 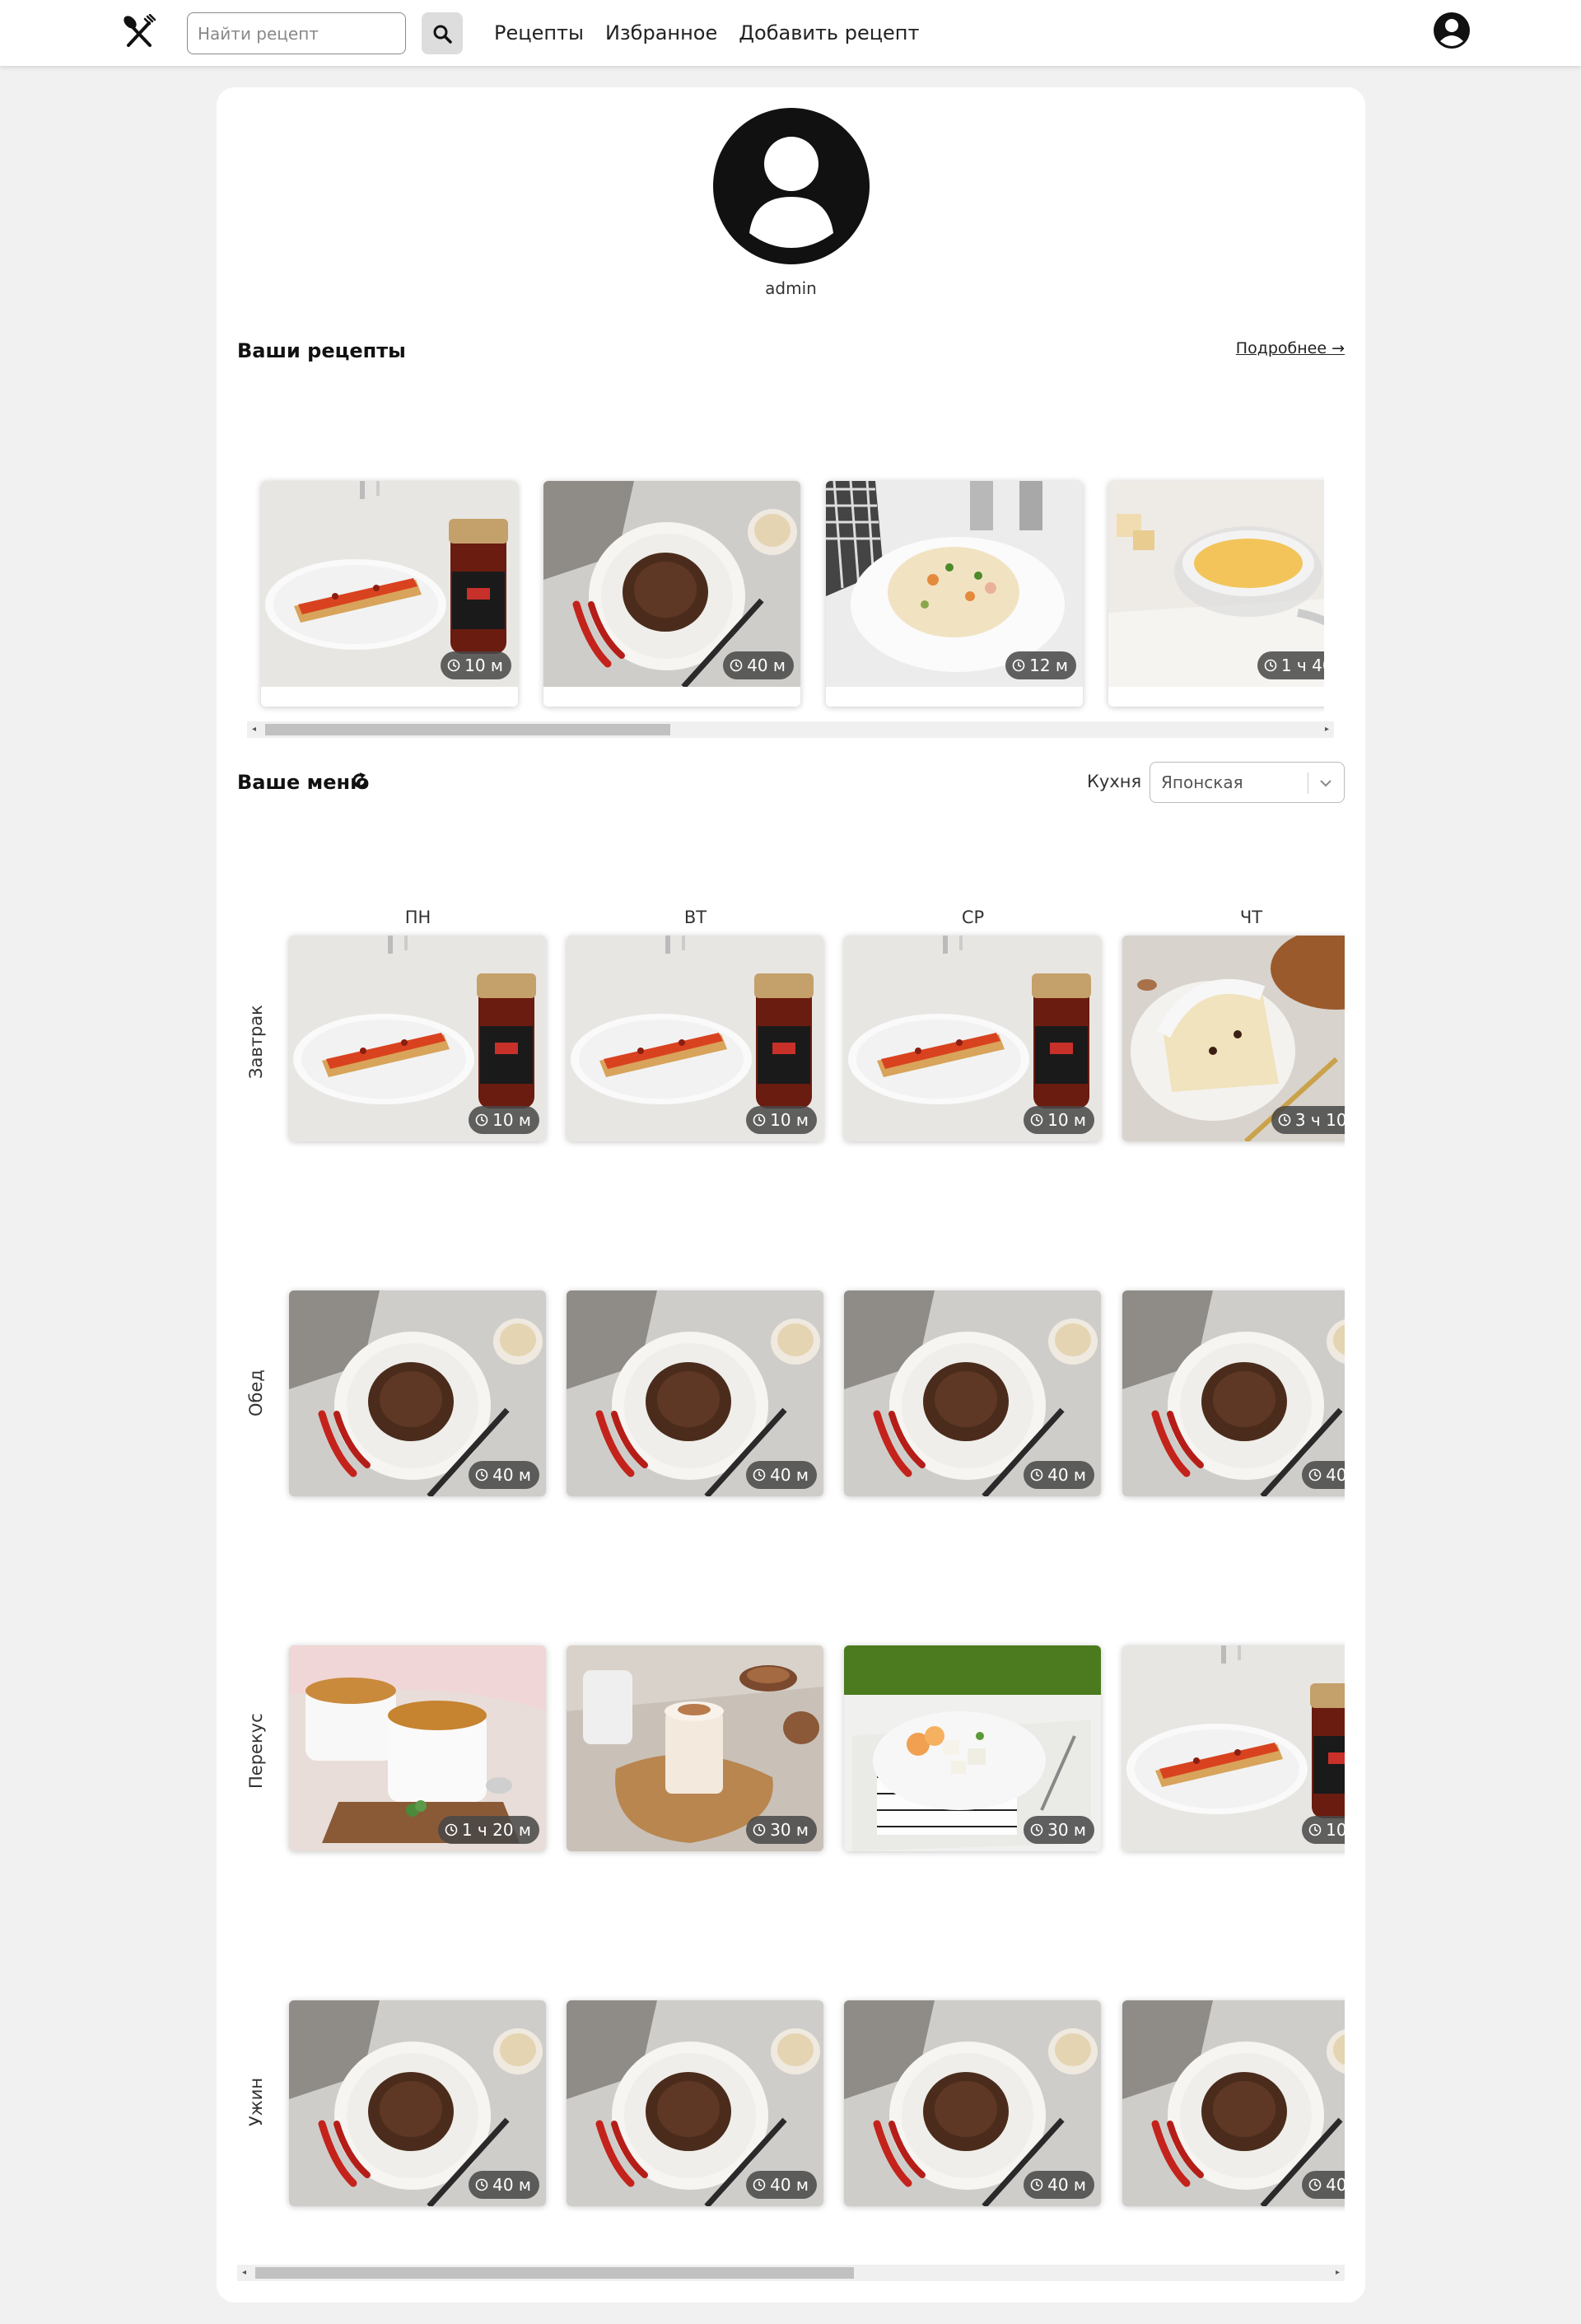 What do you see at coordinates (791, 288) in the screenshot?
I see `username: admin` at bounding box center [791, 288].